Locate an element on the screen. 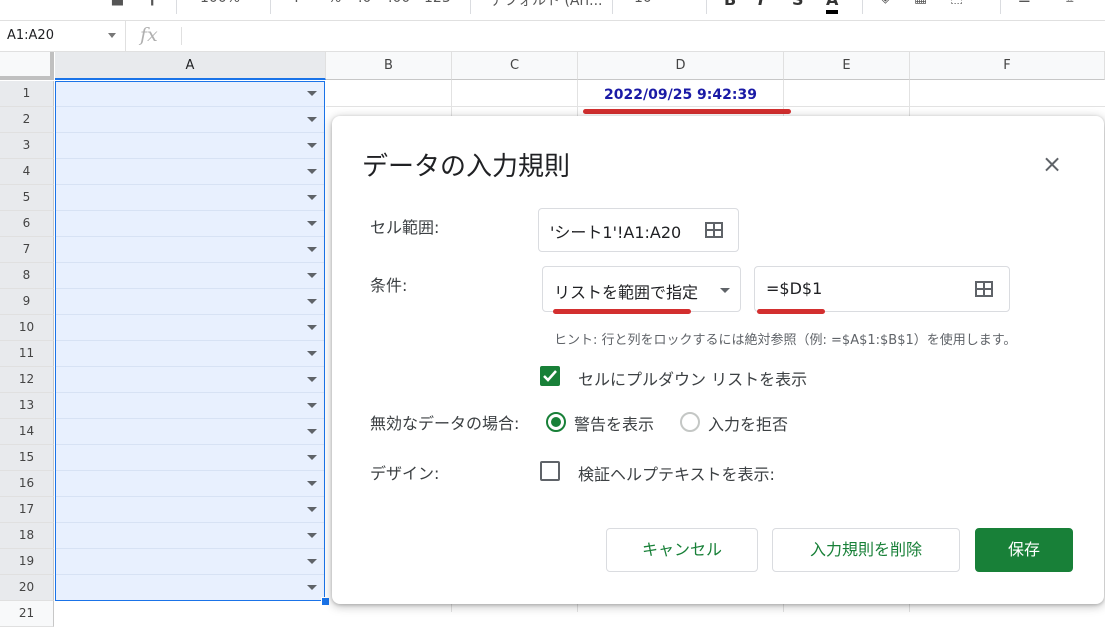 This screenshot has width=1105, height=627. borders-icon: ▦ is located at coordinates (920, 5).